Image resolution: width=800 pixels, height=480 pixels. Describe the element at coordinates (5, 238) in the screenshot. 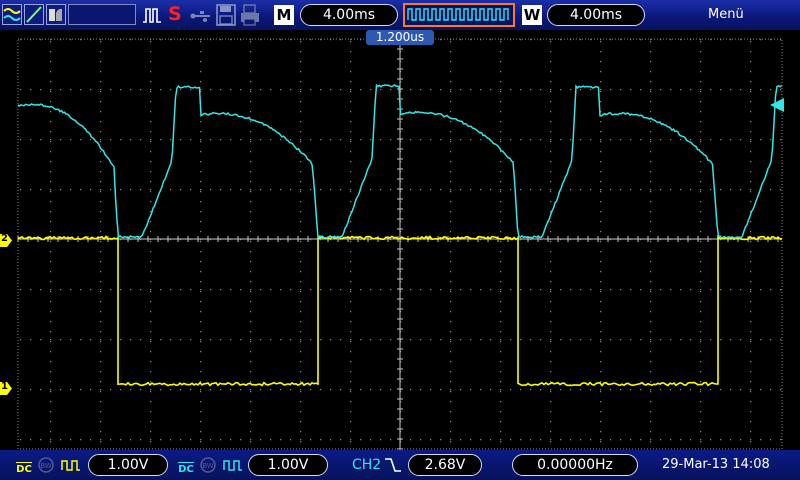

I see `ch2-marker-label: 2` at that location.